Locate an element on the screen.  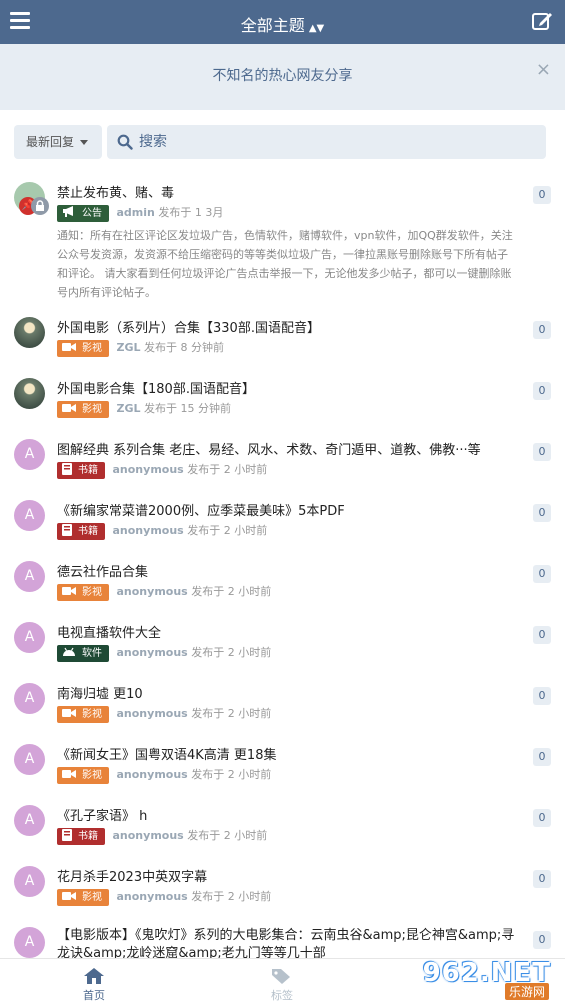
post-title: 电视直播软件大全 is located at coordinates (289, 631).